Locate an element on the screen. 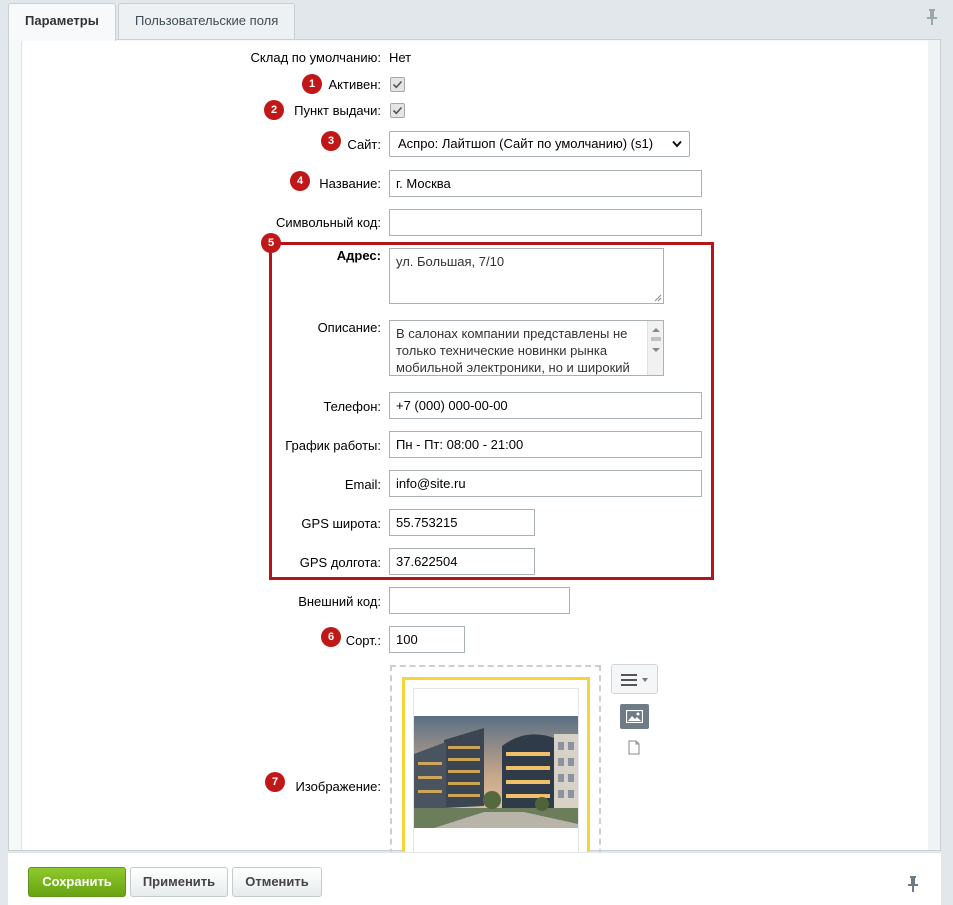 The height and width of the screenshot is (905, 953). image-icon-button is located at coordinates (634, 716).